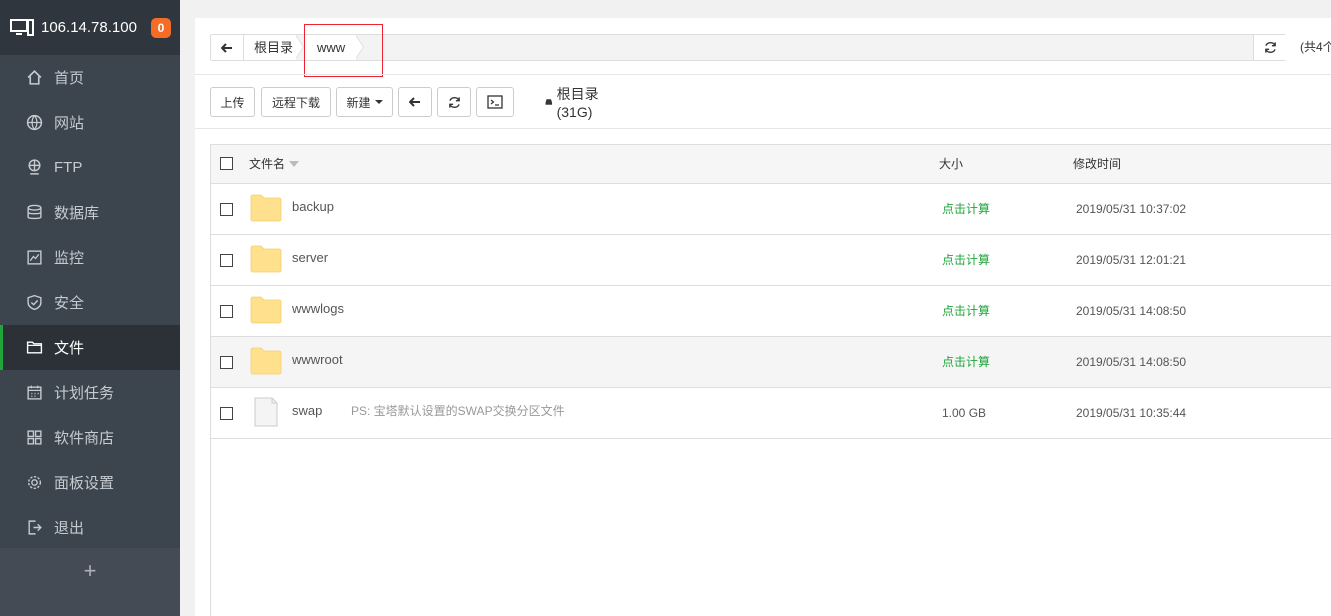 This screenshot has width=1331, height=616. I want to click on refresh-button, so click(454, 102).